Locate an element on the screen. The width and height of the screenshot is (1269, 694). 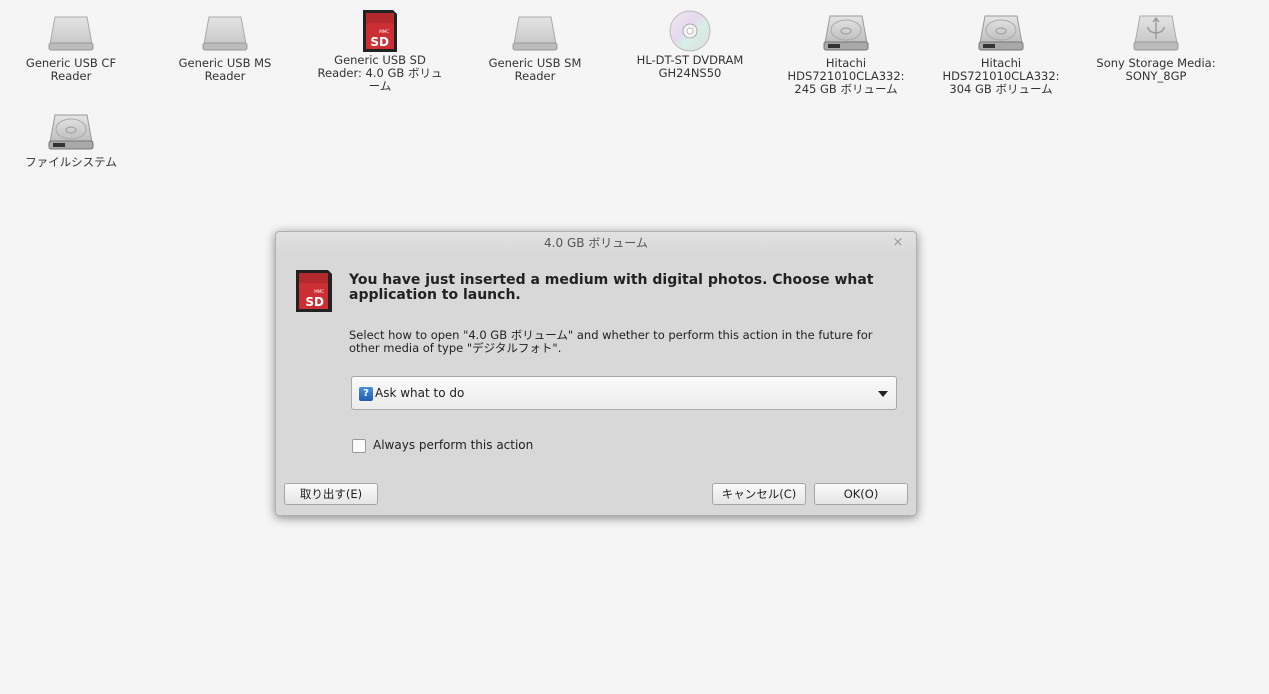
desktop-icon-ms-reader: Generic USB MS Reader is located at coordinates (225, 48).